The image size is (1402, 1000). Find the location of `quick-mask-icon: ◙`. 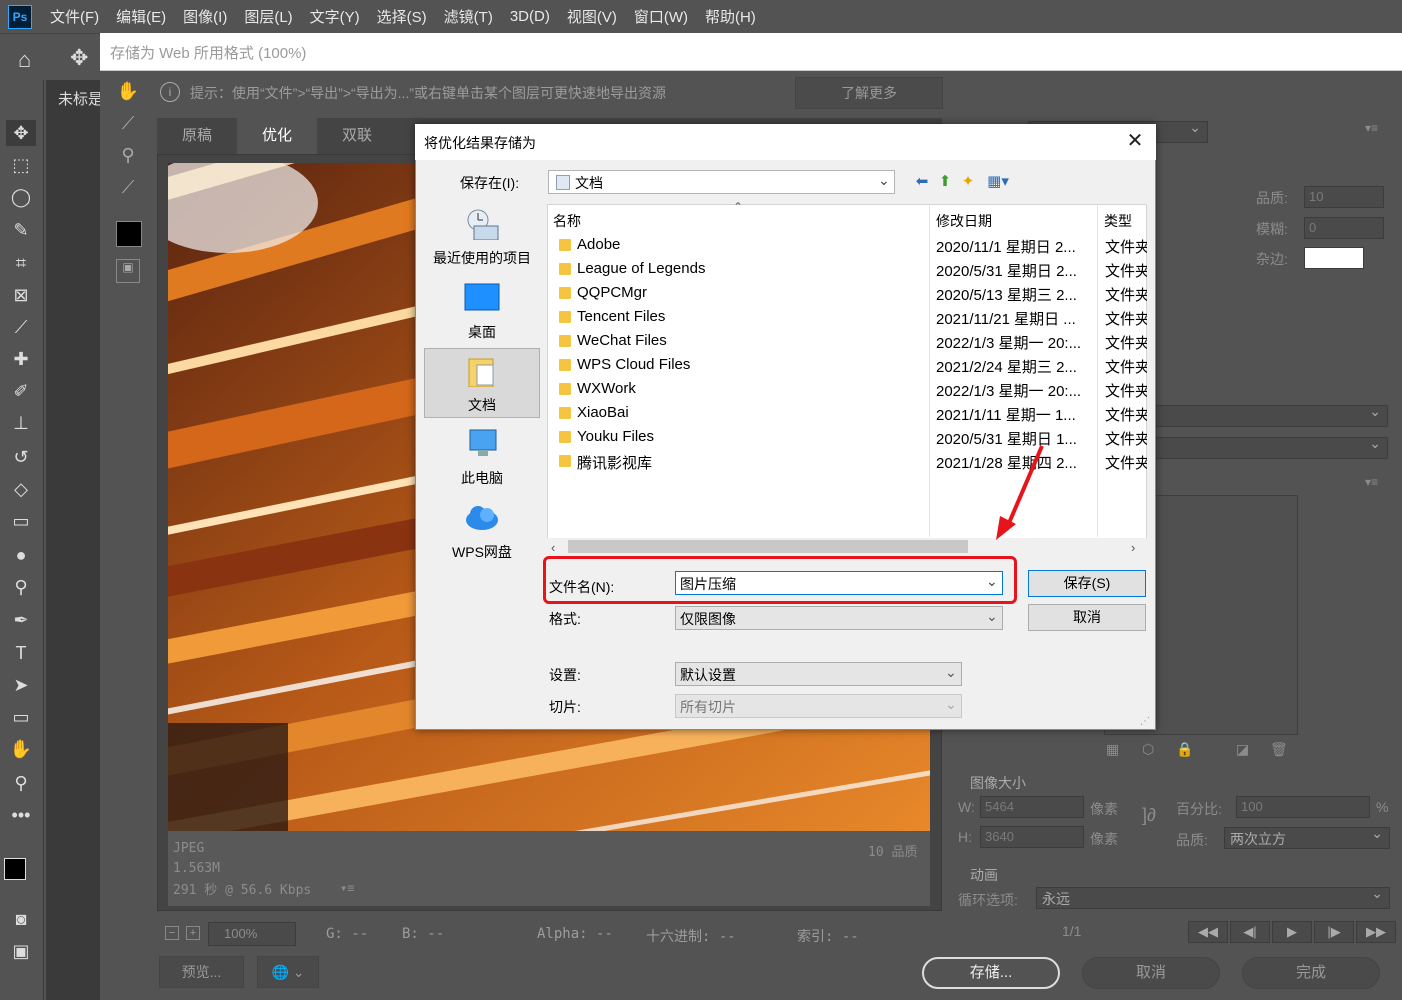

quick-mask-icon: ◙ is located at coordinates (21, 919).